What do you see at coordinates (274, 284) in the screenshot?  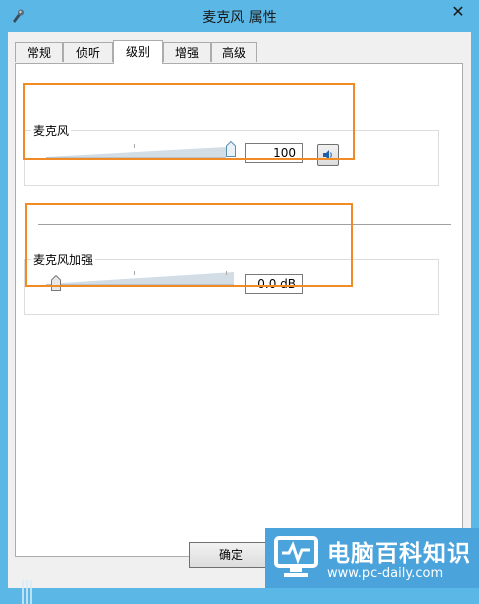 I see `microphone-boost-input: 0.0 dB` at bounding box center [274, 284].